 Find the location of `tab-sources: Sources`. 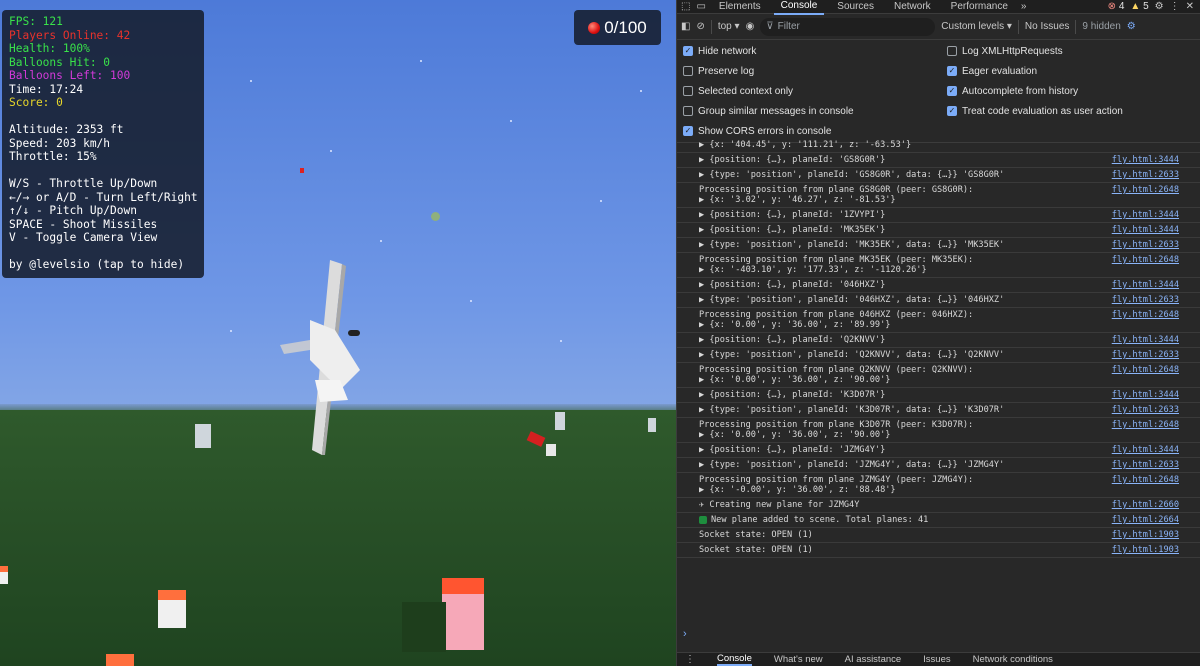

tab-sources: Sources is located at coordinates (855, 7).